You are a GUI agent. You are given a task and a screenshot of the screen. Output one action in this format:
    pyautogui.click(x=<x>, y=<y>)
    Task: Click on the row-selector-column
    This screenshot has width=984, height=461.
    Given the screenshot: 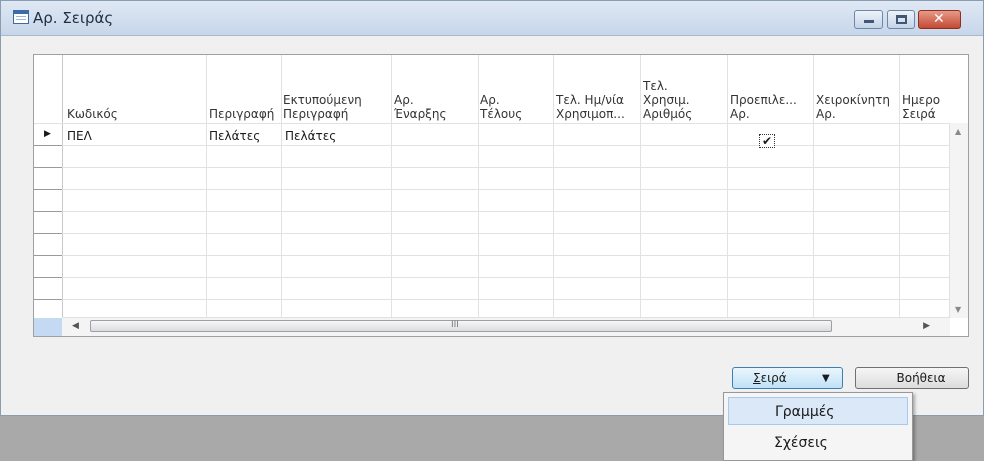 What is the action you would take?
    pyautogui.click(x=48, y=195)
    